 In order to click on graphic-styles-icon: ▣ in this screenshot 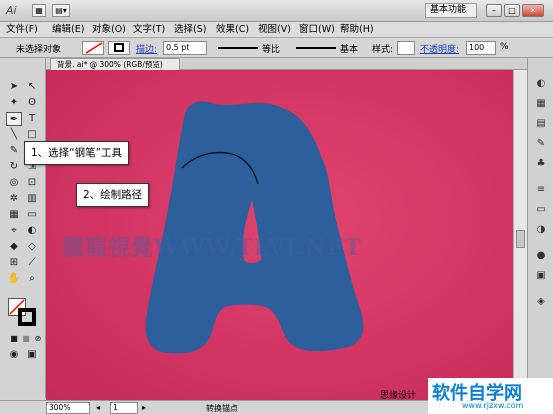, I will do `click(541, 276)`.